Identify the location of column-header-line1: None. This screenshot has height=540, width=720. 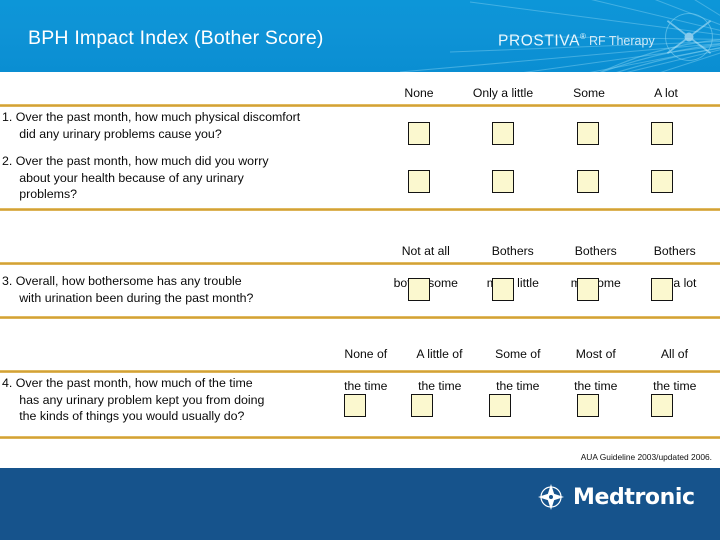
(419, 93).